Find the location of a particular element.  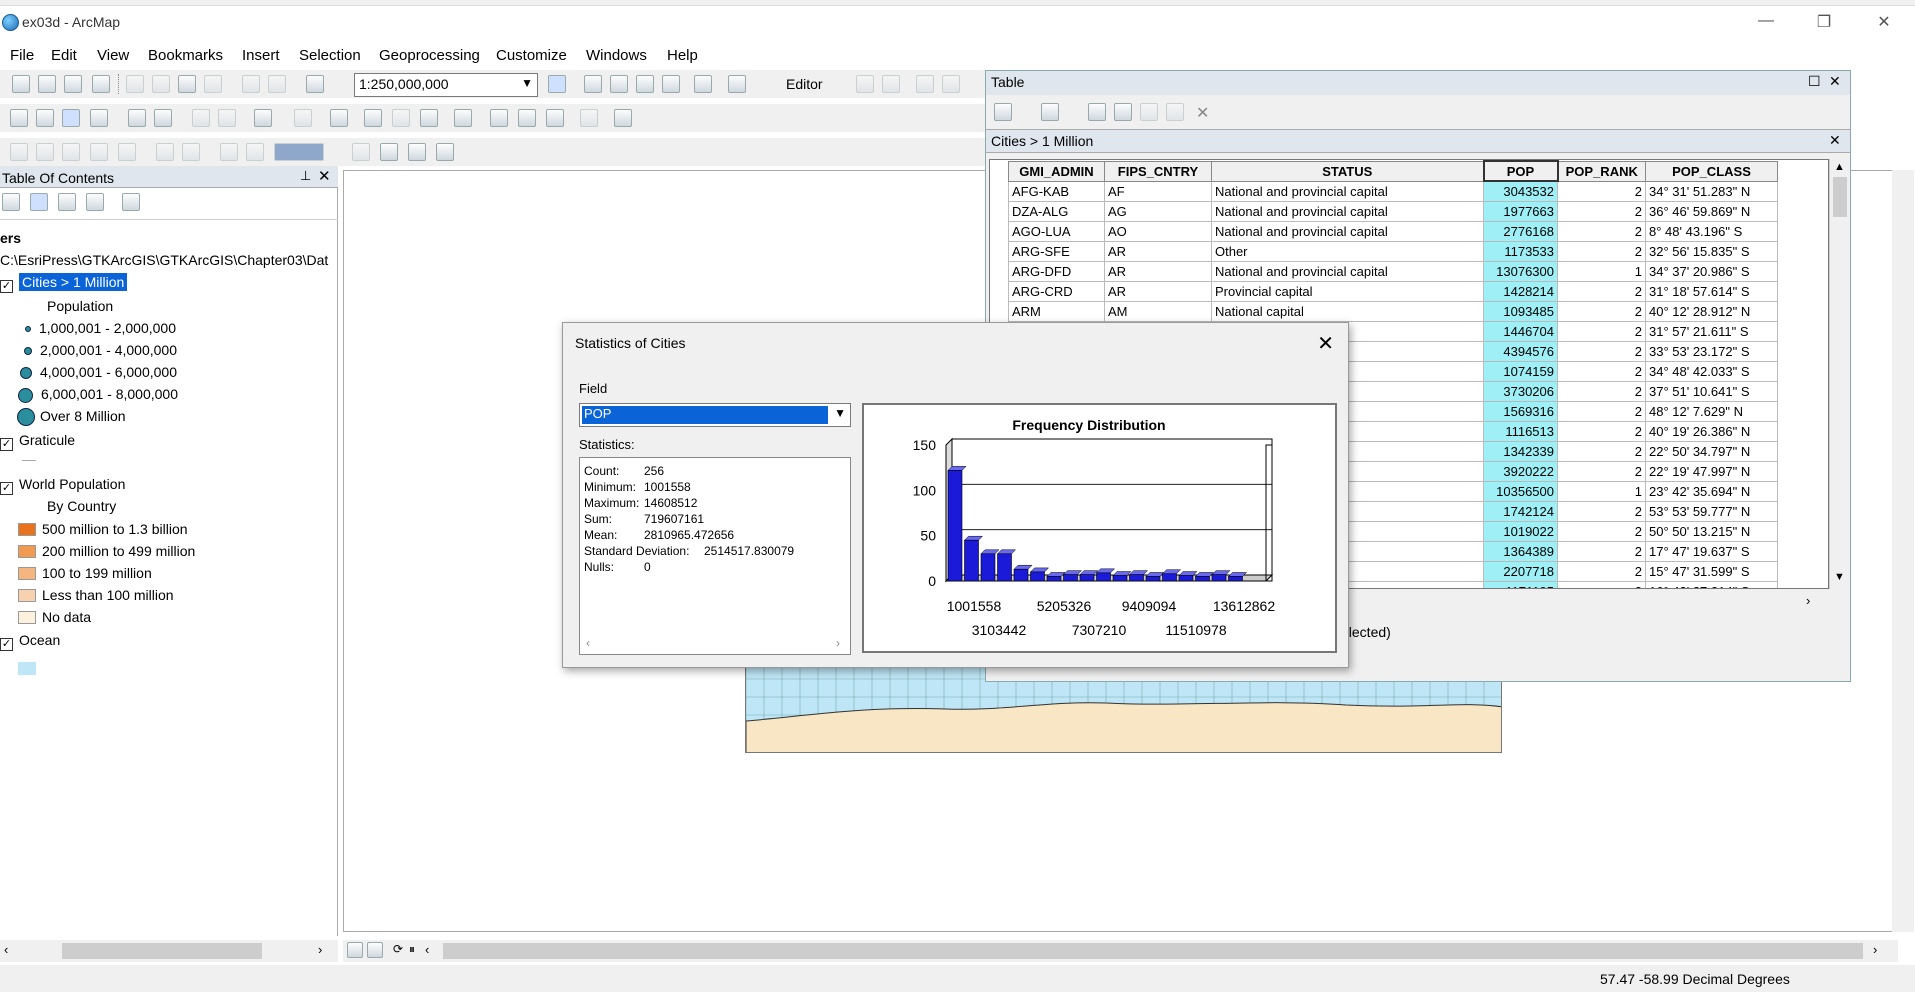

zoom-in-icon is located at coordinates (19, 118).